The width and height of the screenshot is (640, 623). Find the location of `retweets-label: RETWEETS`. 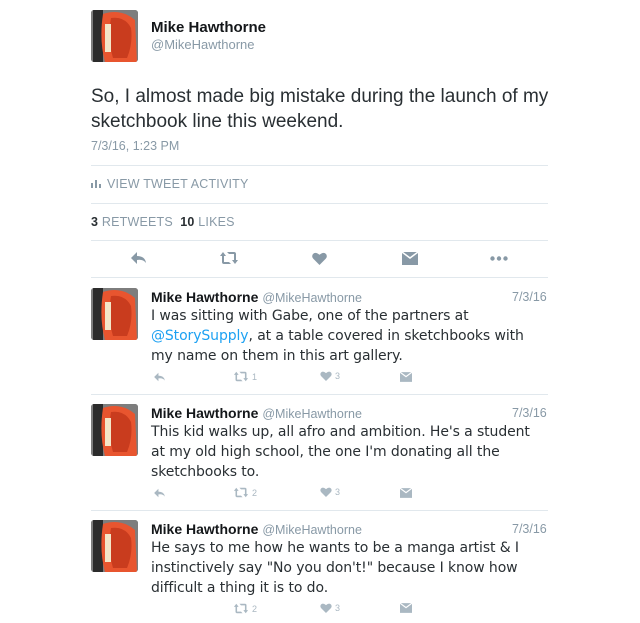

retweets-label: RETWEETS is located at coordinates (137, 222).